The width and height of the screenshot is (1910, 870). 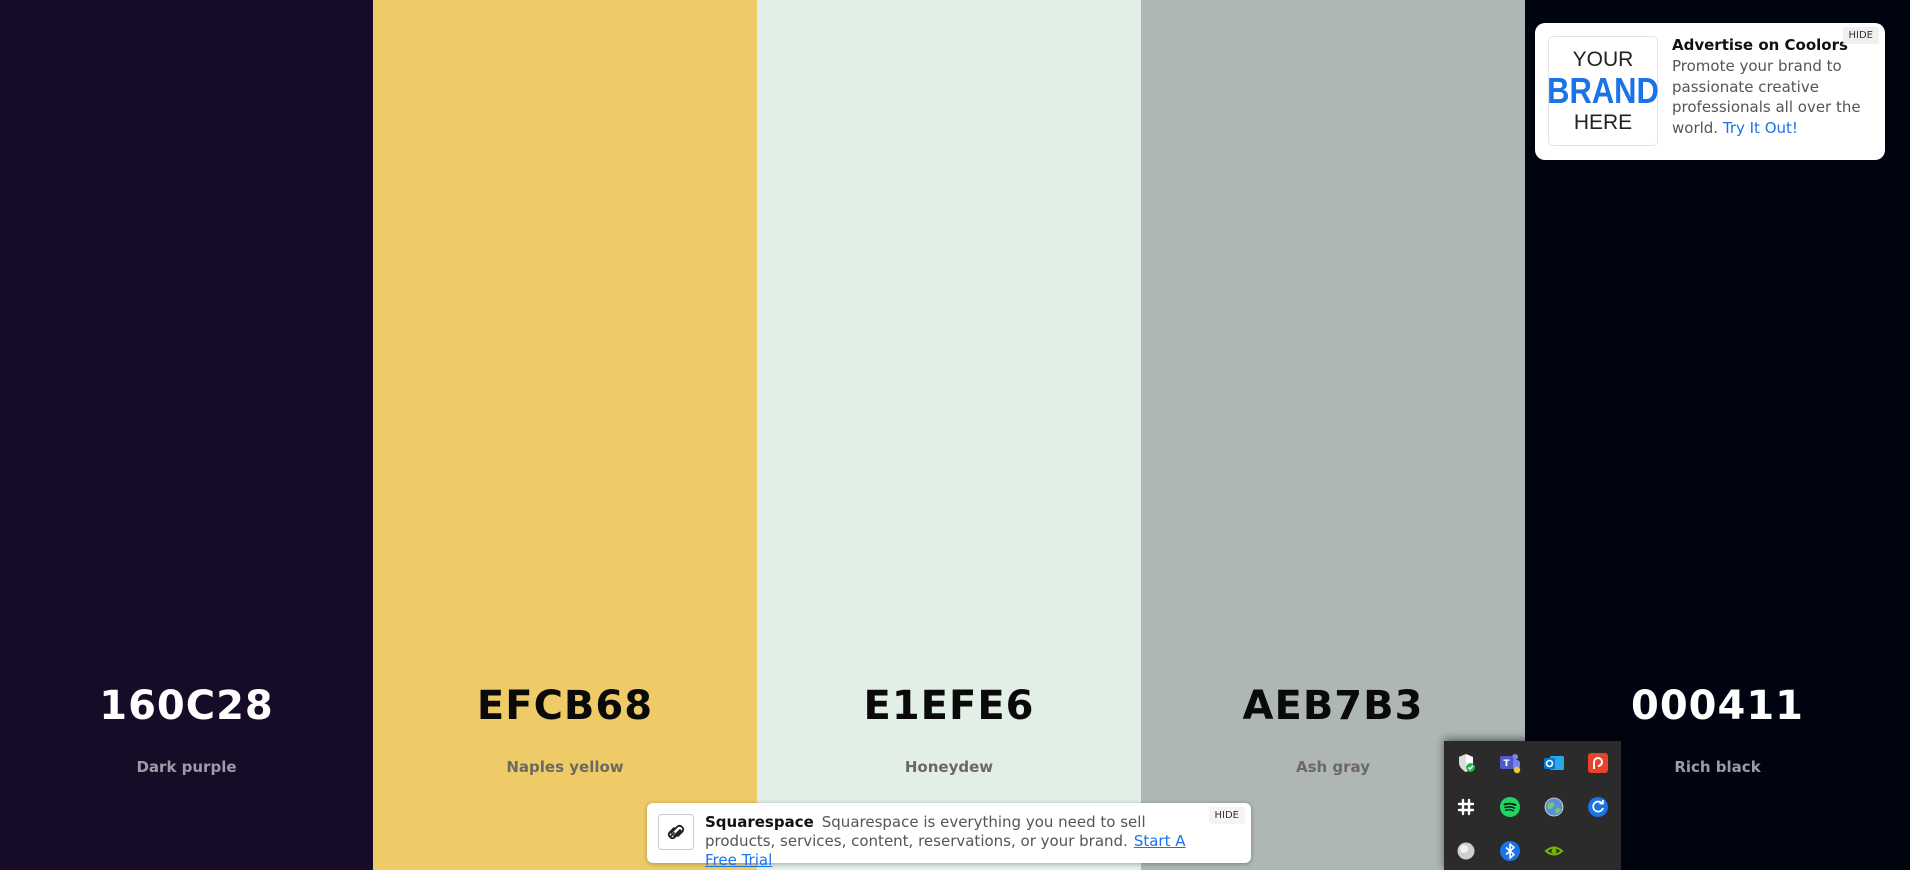 I want to click on round-app-icon, so click(x=1466, y=851).